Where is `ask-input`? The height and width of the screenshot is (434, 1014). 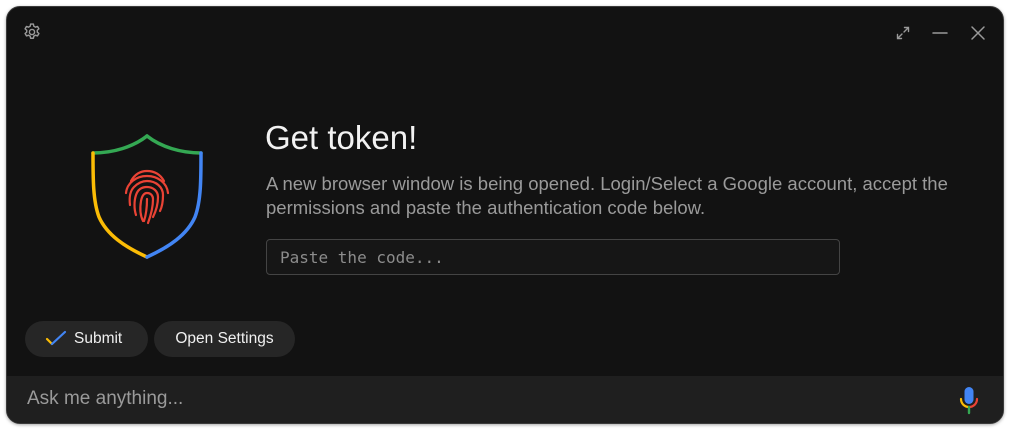
ask-input is located at coordinates (477, 399).